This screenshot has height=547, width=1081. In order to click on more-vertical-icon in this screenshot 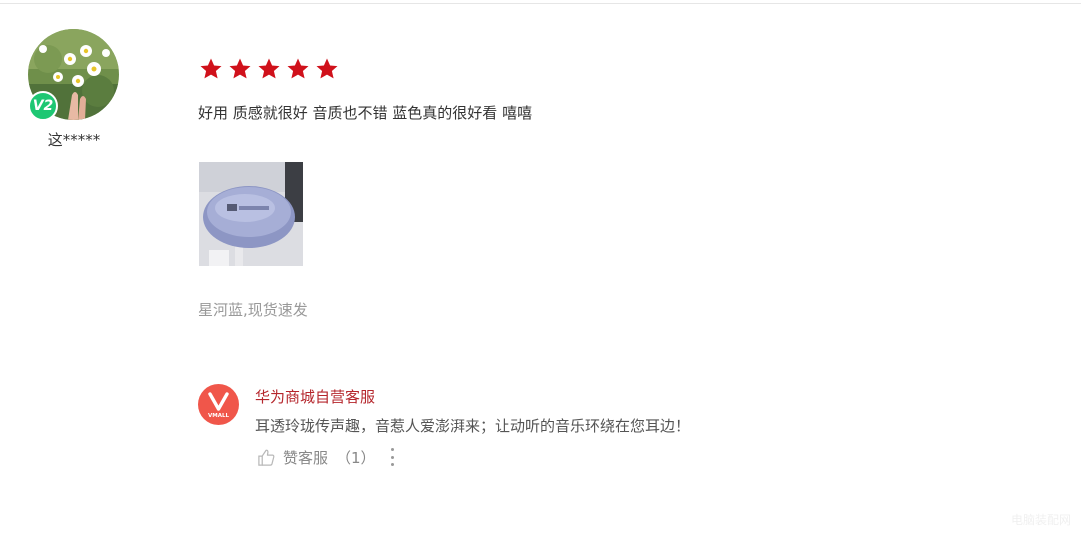, I will do `click(393, 457)`.